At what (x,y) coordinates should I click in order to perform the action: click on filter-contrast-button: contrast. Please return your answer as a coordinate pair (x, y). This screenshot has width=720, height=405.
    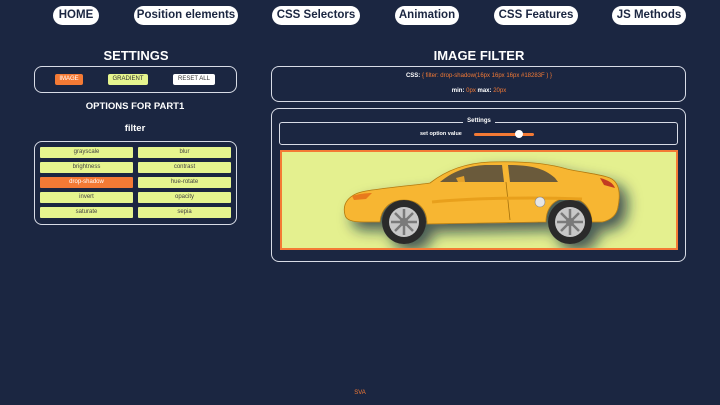
    Looking at the image, I should click on (184, 167).